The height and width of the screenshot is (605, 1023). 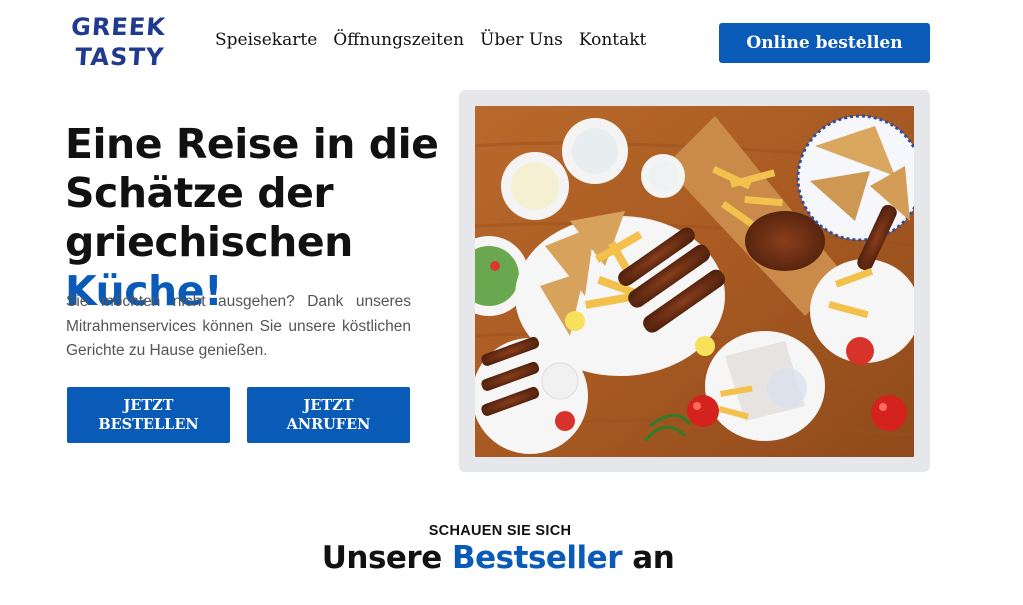 I want to click on nav-item-speisekarte: Speisekarte, so click(x=266, y=40).